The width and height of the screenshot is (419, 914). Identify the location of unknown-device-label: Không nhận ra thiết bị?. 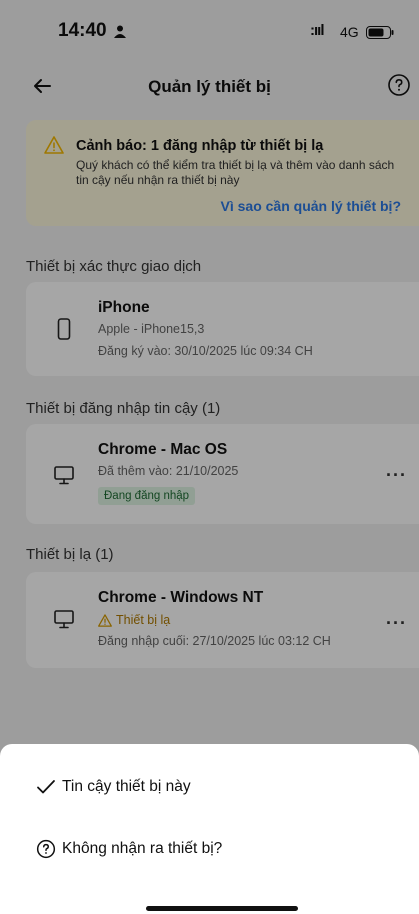
(142, 848).